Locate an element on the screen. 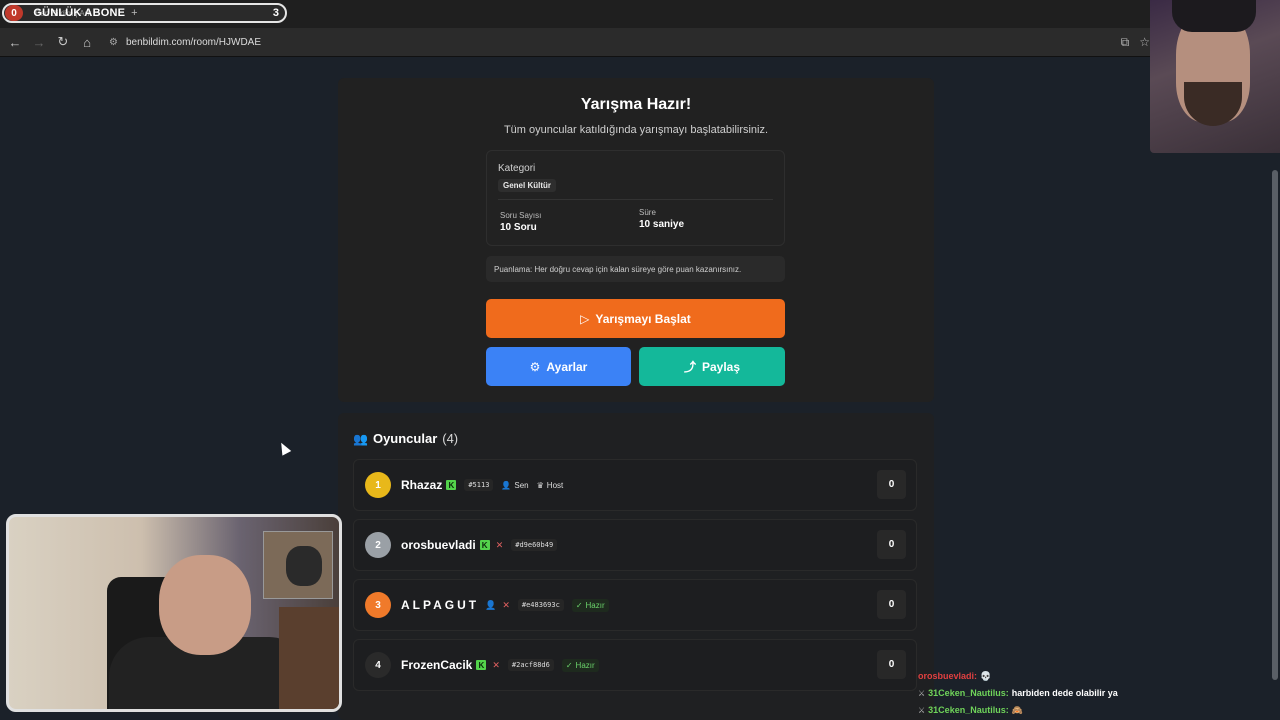  browser-tab-bar: 0 Ben Bildim | Ark GÜNLÜK ABONE + 3 is located at coordinates (640, 14).